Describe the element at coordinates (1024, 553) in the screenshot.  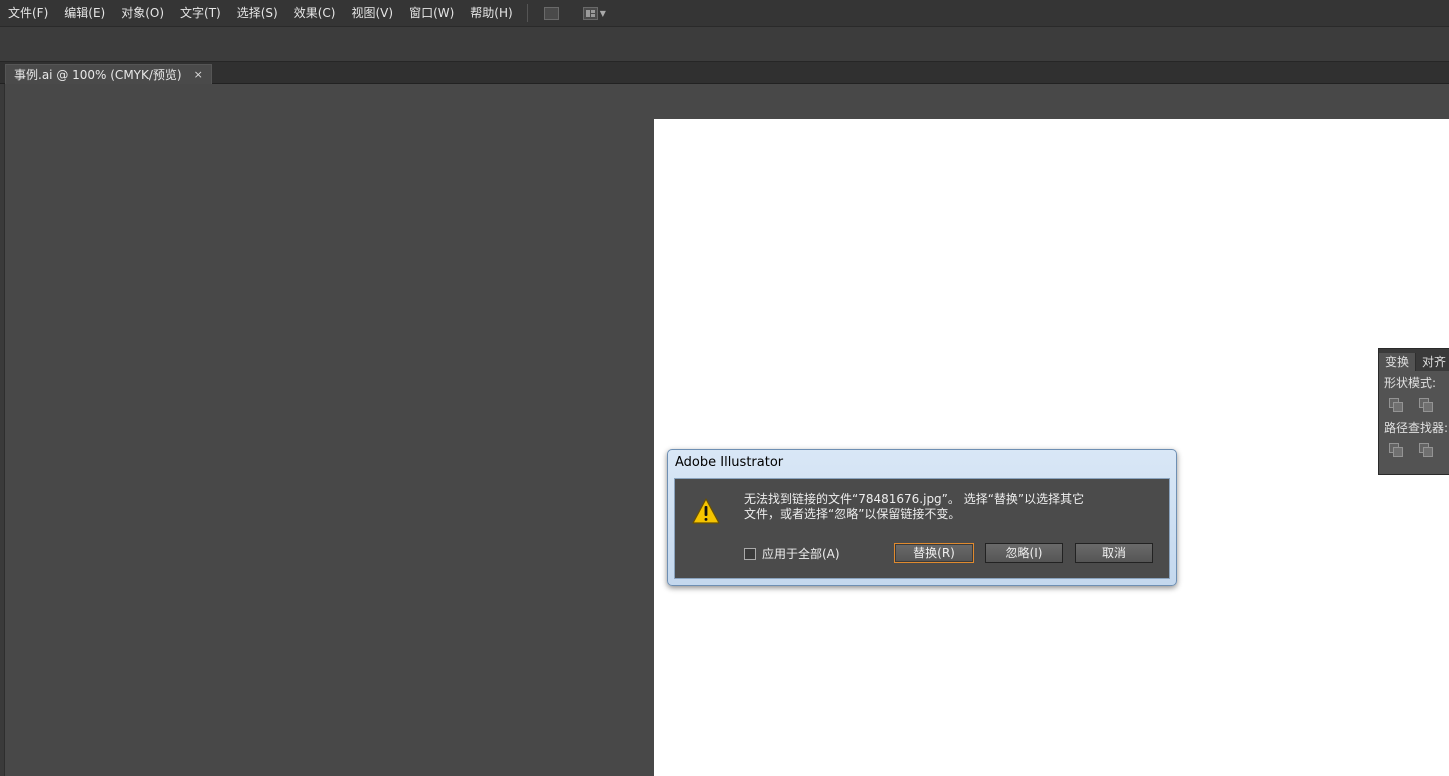
I see `ignore-button: 忽略(I)` at that location.